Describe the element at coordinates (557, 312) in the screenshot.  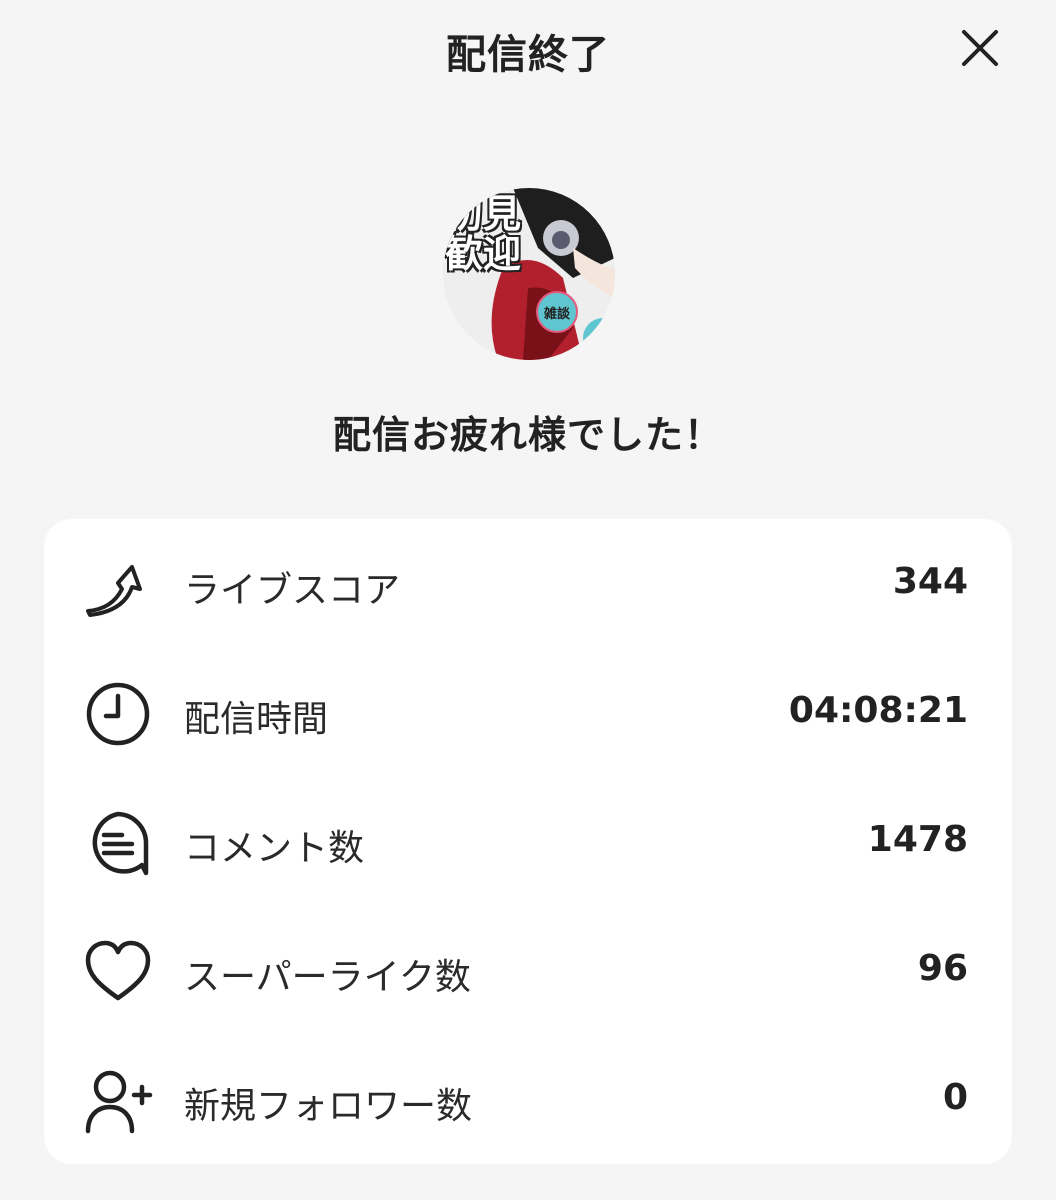
I see `avatar-badge: 雑談` at that location.